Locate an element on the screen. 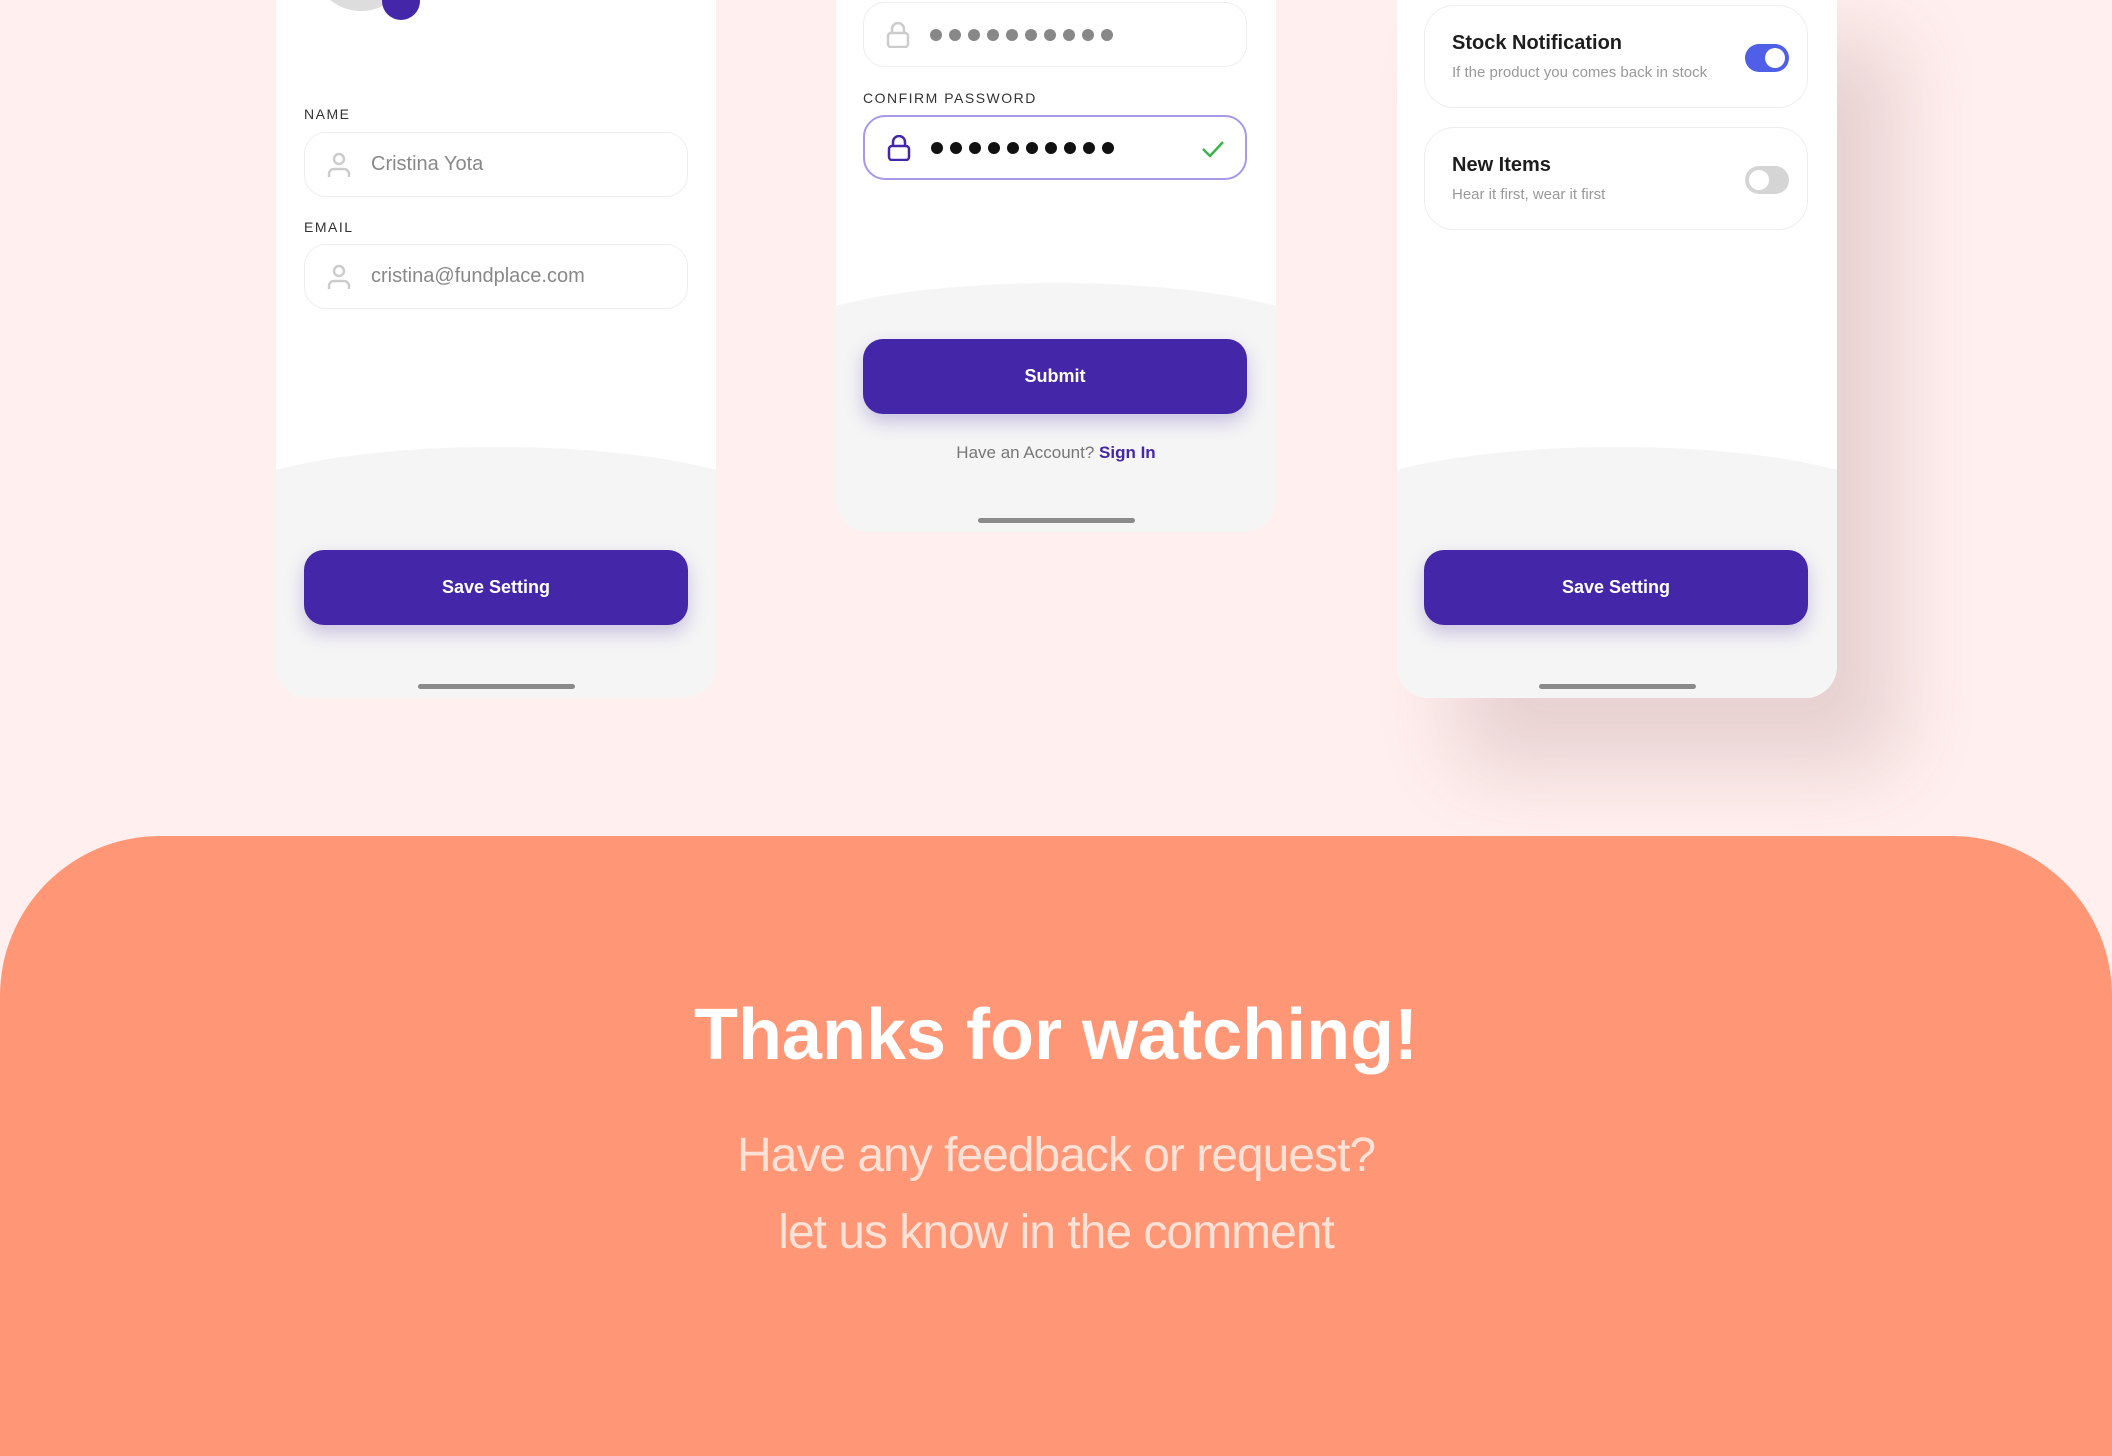 The width and height of the screenshot is (2112, 1456). confirm-password-input is located at coordinates (1055, 147).